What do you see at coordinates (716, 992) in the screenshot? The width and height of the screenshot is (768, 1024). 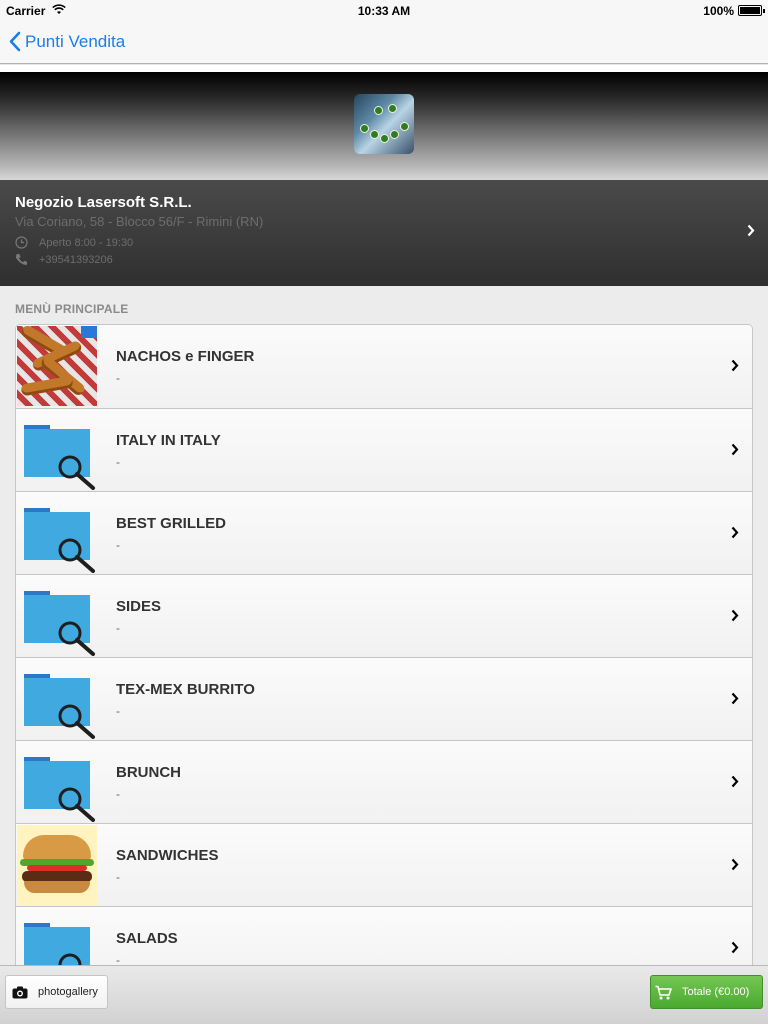 I see `cart-total-label: Totale (€0.00)` at bounding box center [716, 992].